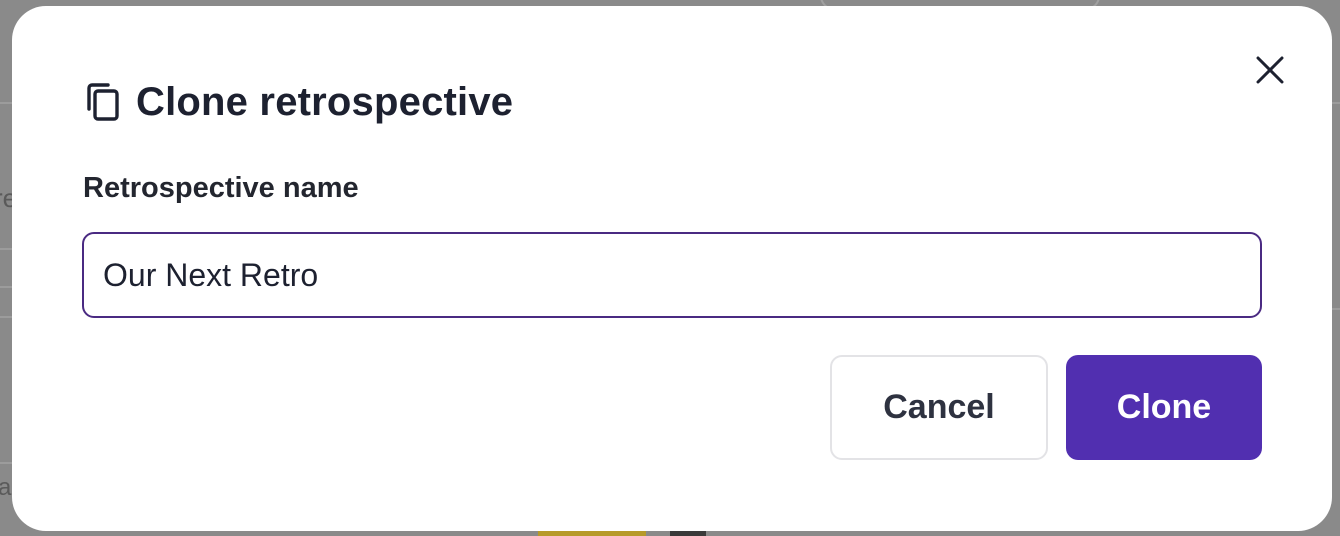 The height and width of the screenshot is (536, 1340). What do you see at coordinates (939, 407) in the screenshot?
I see `cancel-button: Cancel` at bounding box center [939, 407].